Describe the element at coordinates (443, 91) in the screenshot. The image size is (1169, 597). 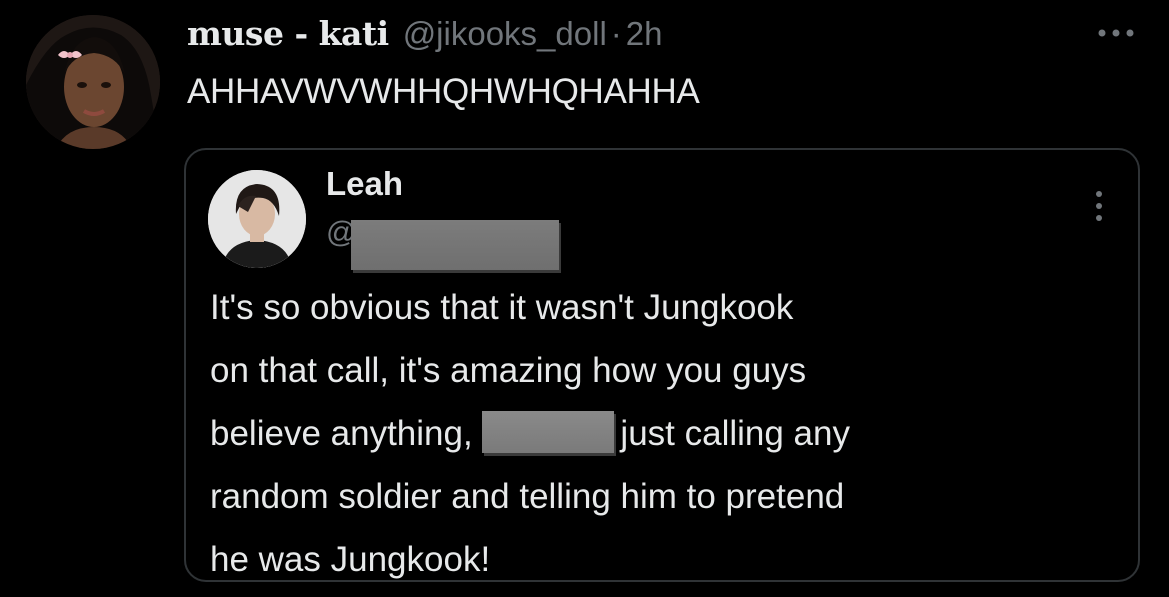
I see `tweet-text: AHHAVWVWHHQHWHQHAHHA` at that location.